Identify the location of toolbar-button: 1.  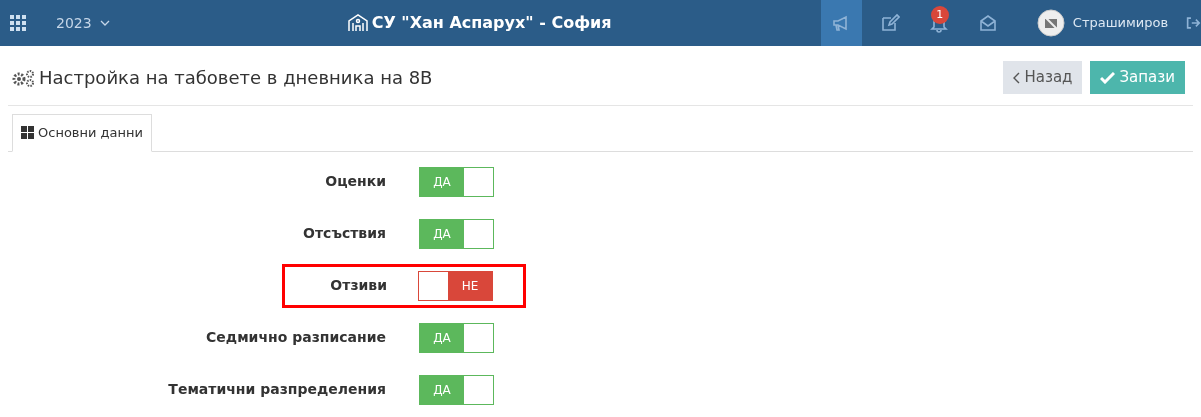
(939, 23).